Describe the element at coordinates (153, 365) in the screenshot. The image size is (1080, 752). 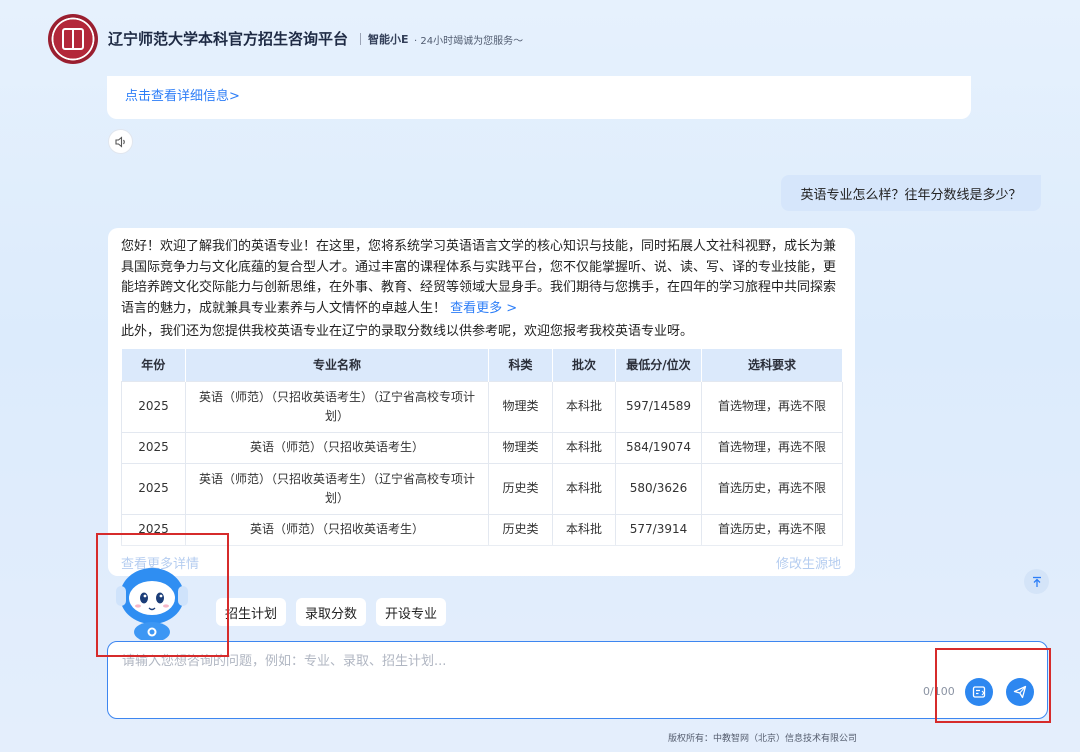
I see `table-header-cell: 年份` at that location.